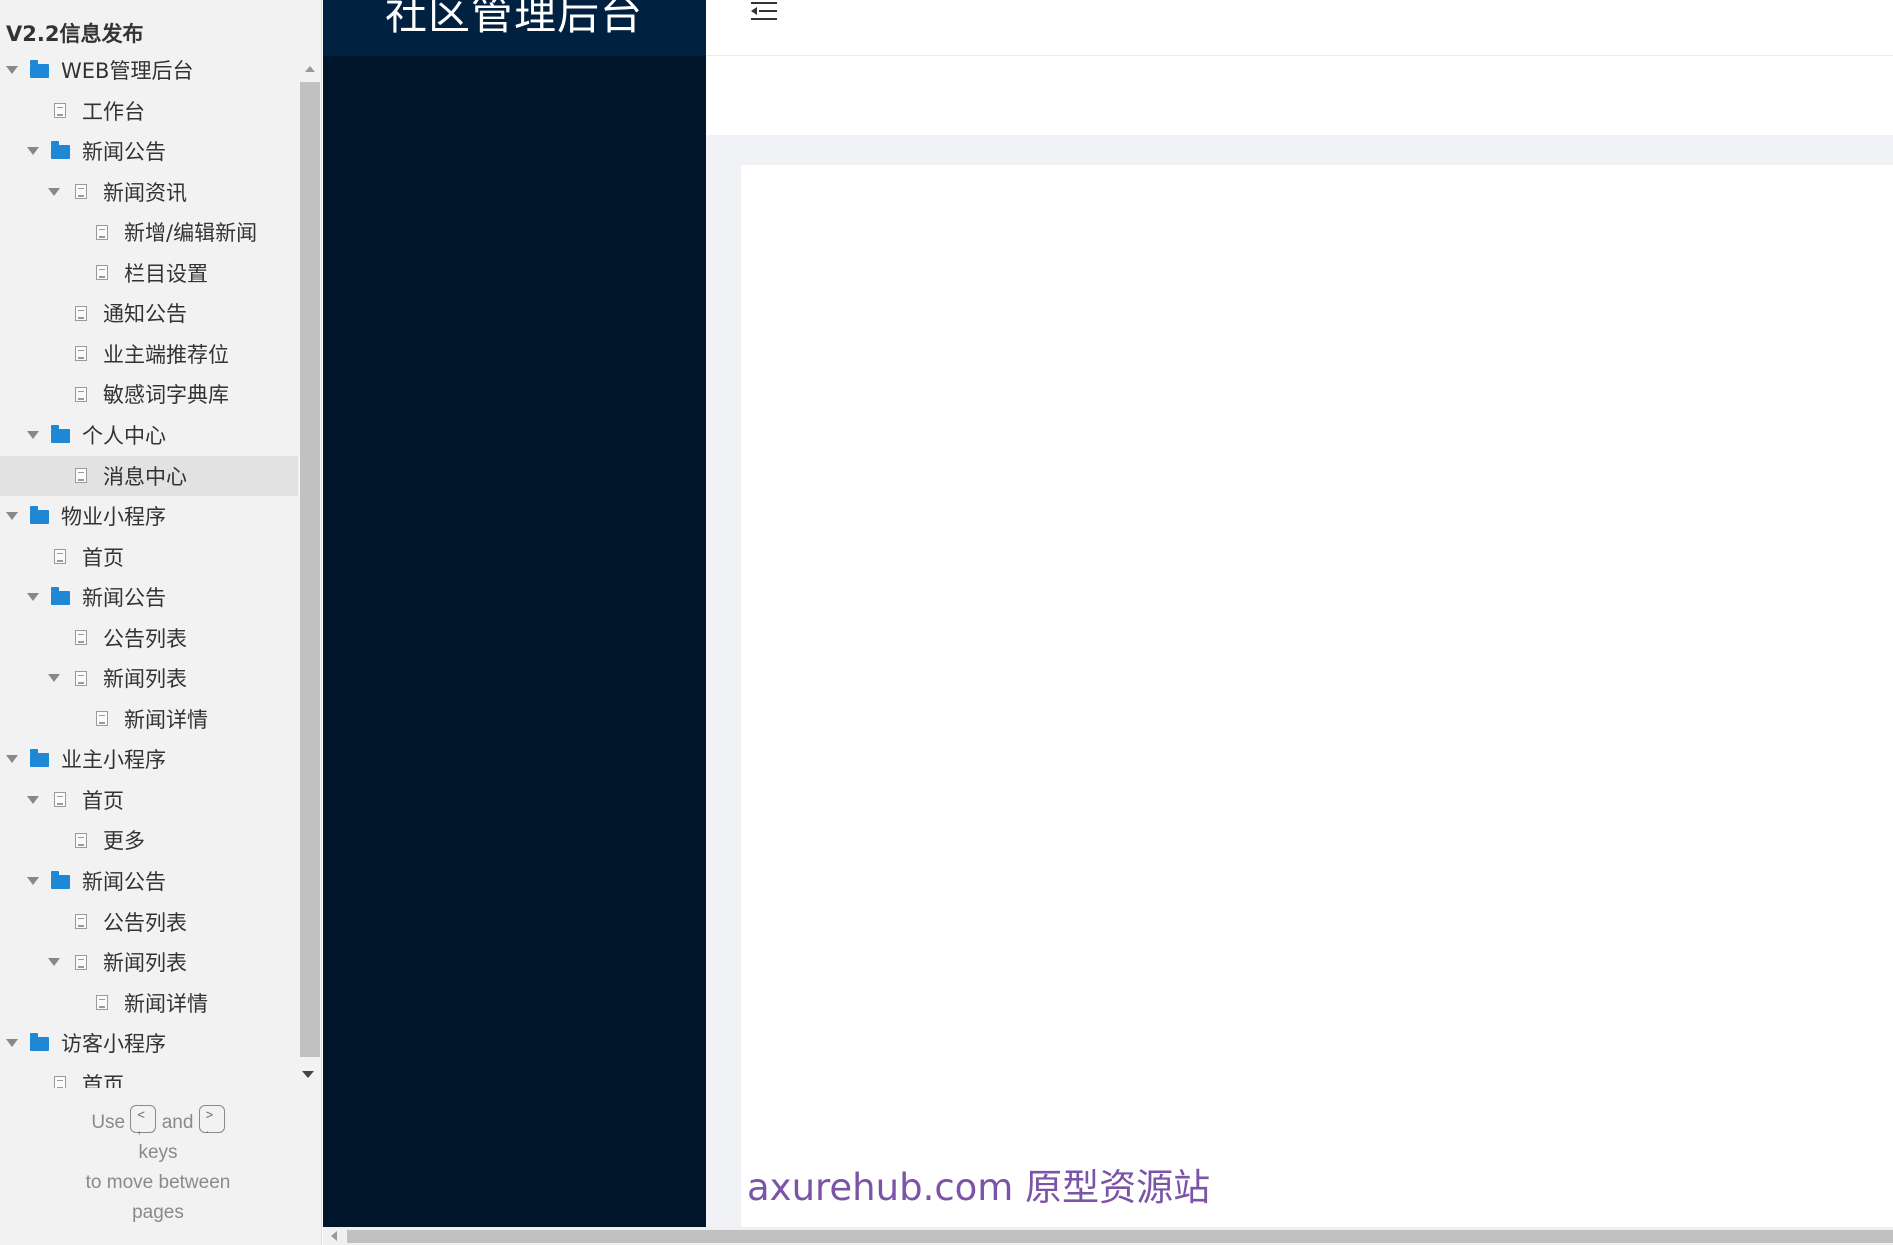  Describe the element at coordinates (334, 1236) in the screenshot. I see `scroll-left-icon` at that location.